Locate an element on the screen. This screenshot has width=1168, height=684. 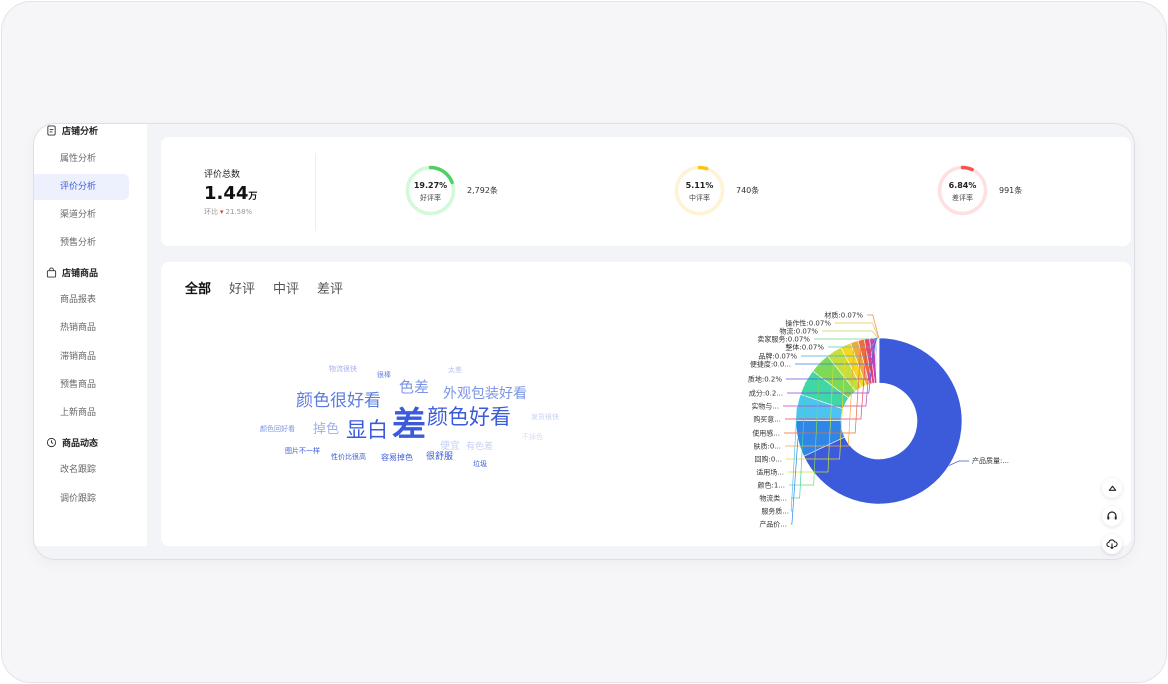
sidebar-item-price-tracking: 调价跟踪 is located at coordinates (81, 499).